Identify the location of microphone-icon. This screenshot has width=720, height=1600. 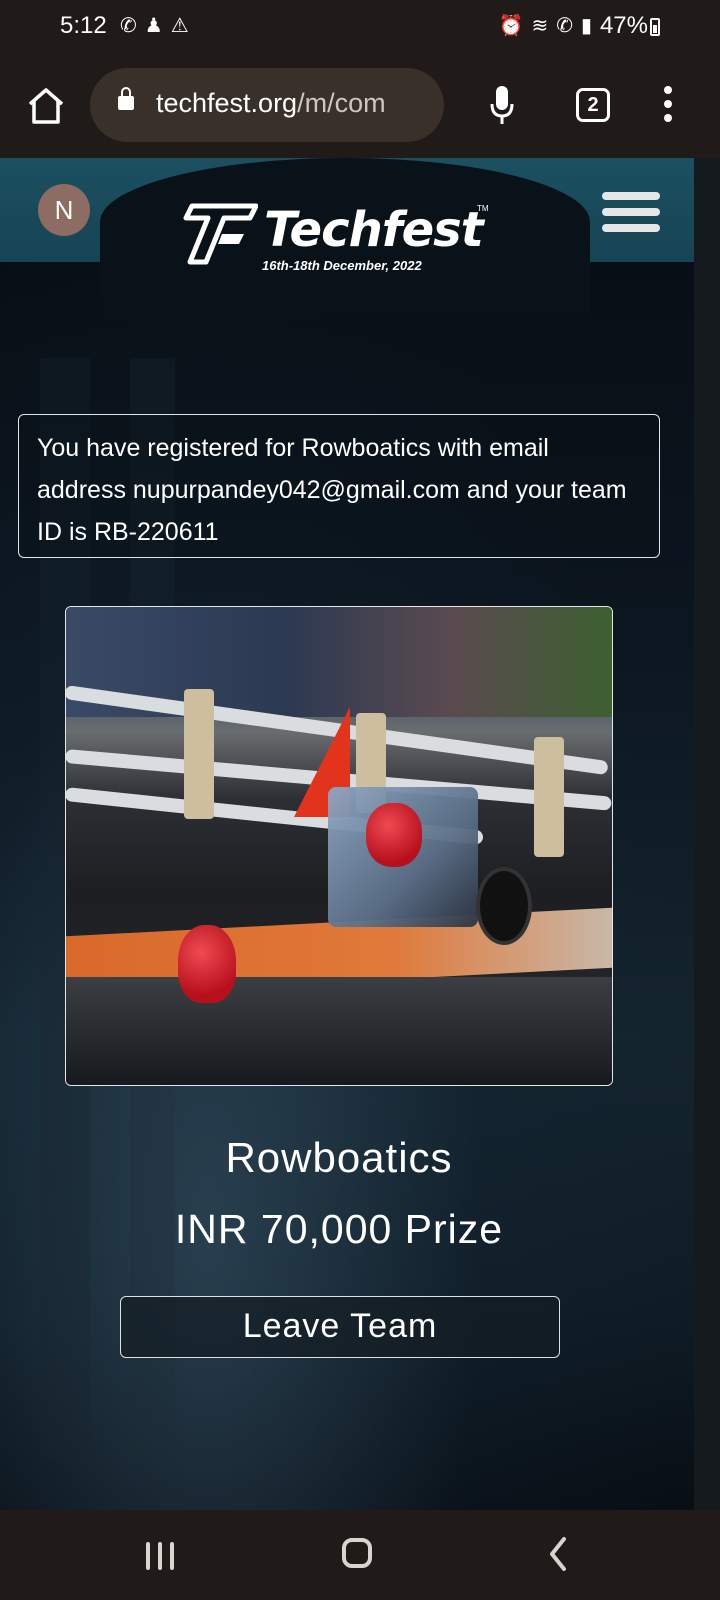
(502, 106).